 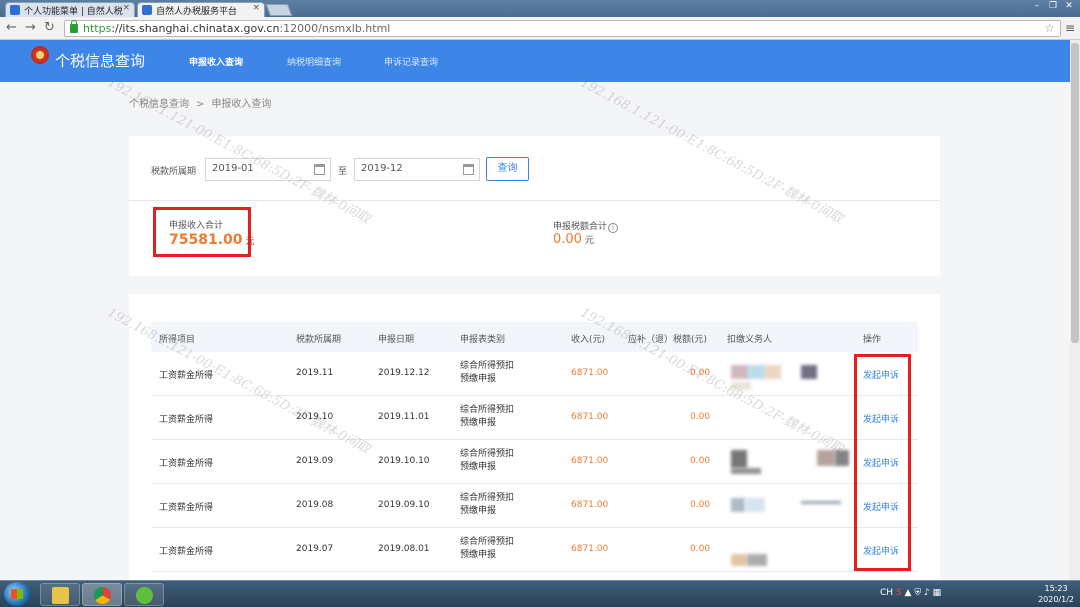 I want to click on file-explorer-icon, so click(x=60, y=595).